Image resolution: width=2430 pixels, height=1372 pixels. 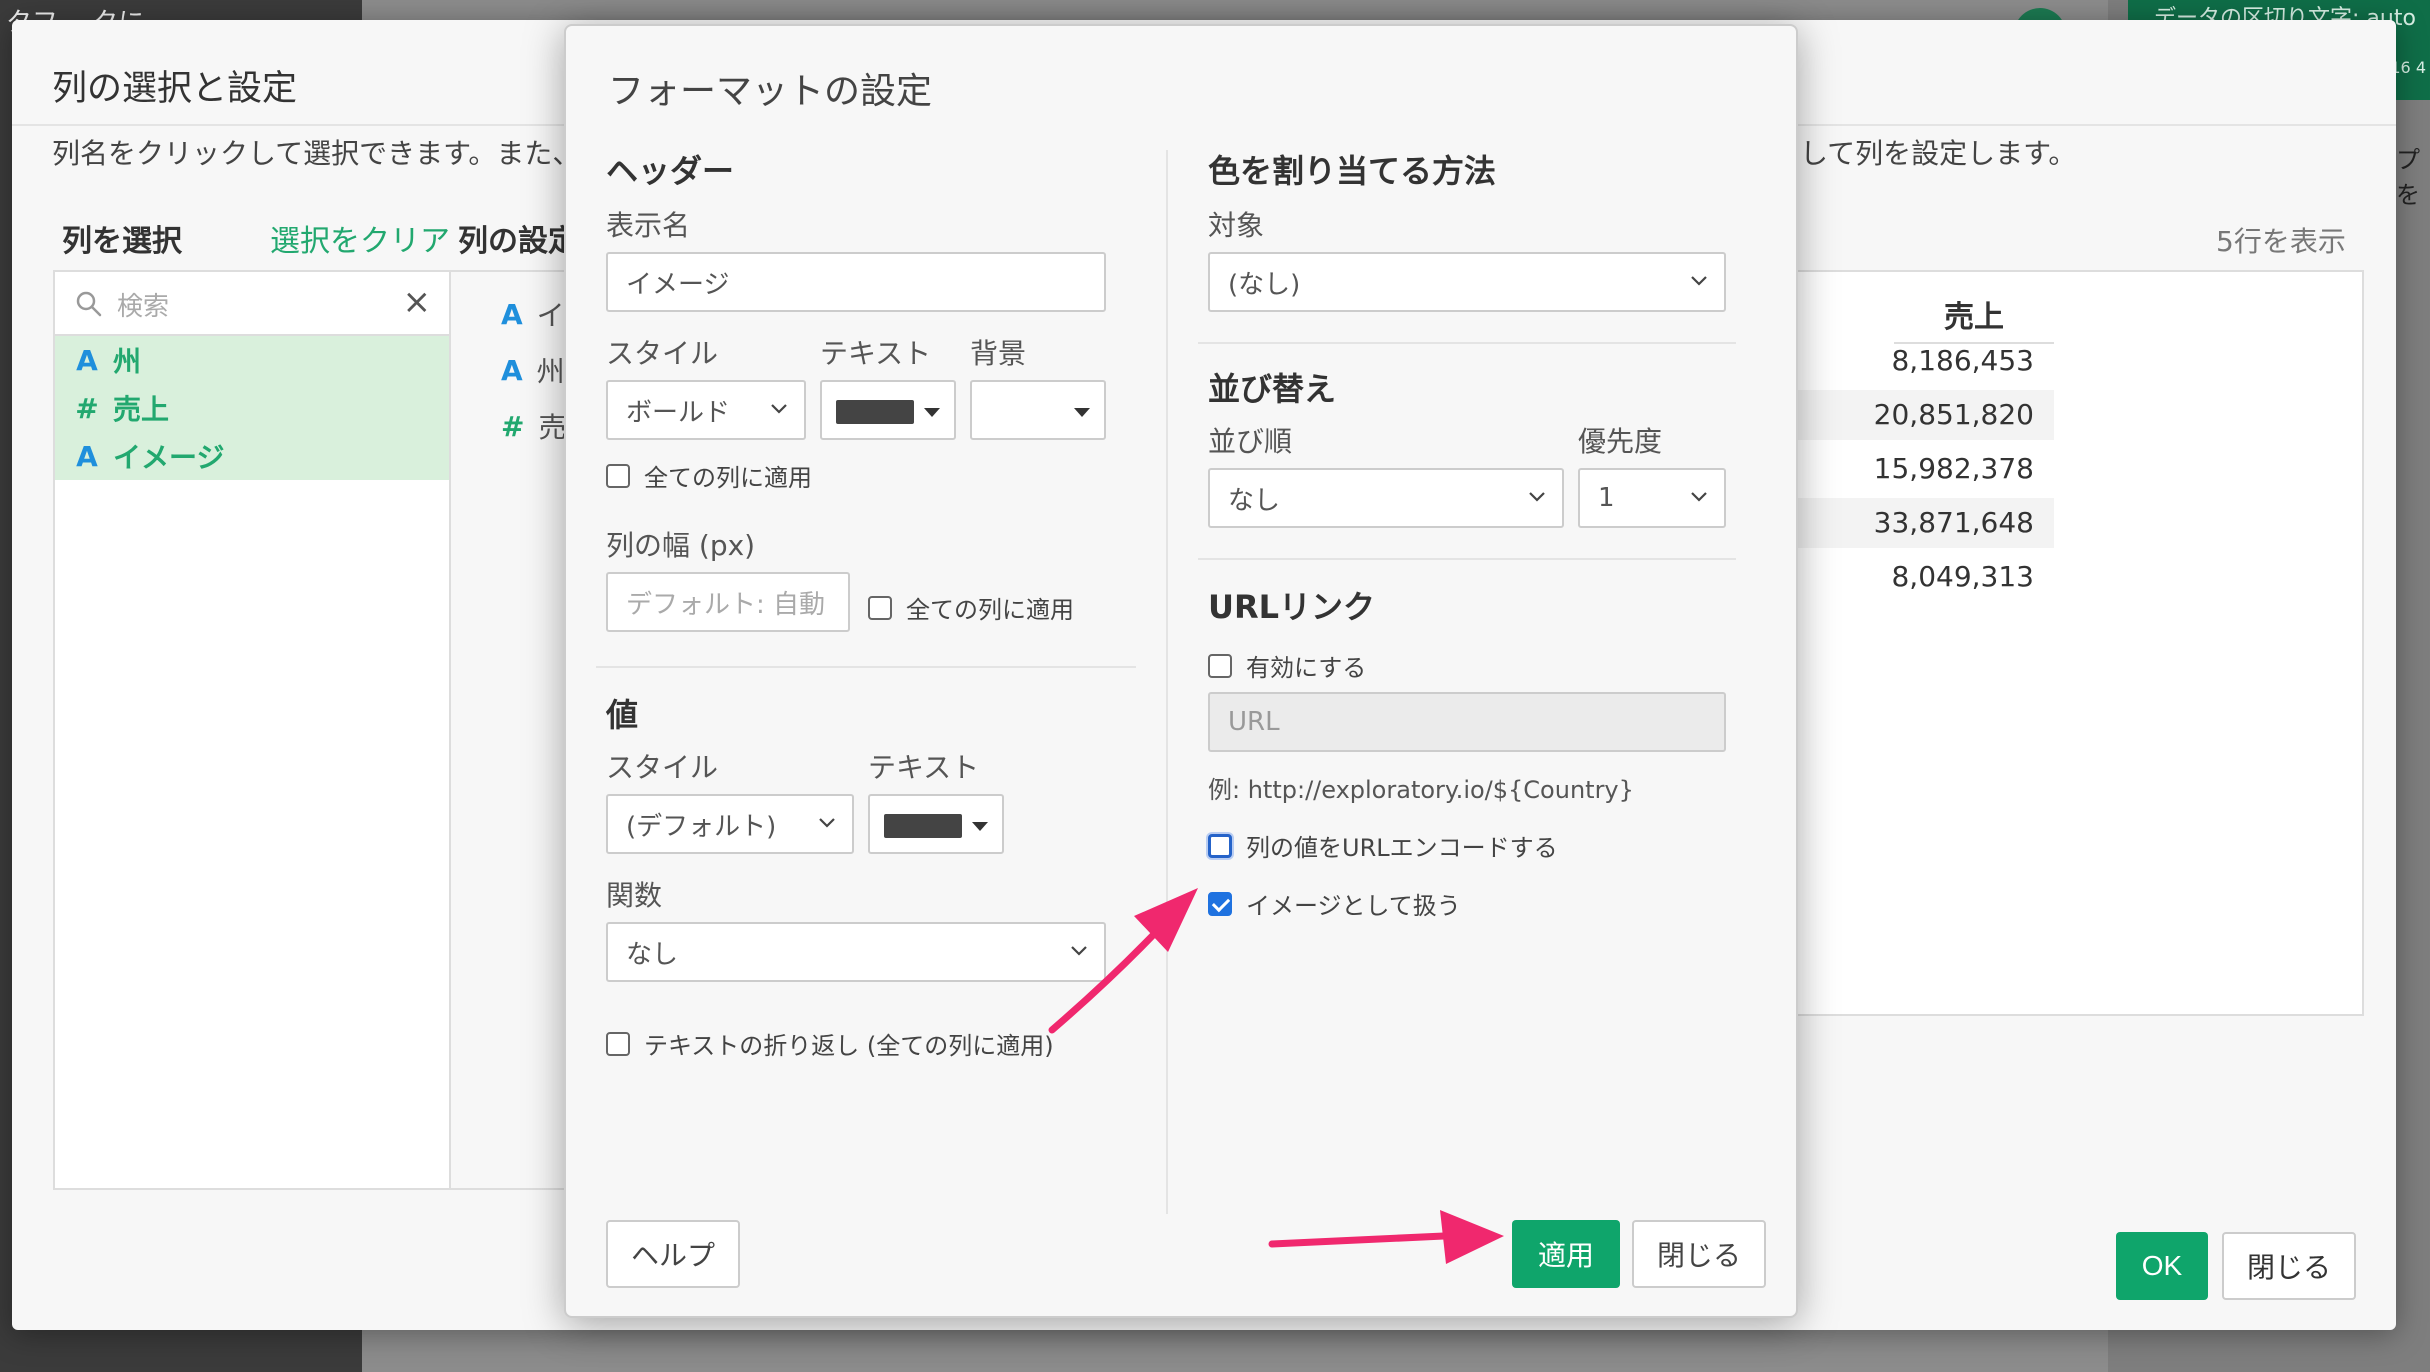 I want to click on config-item: # 売, so click(x=511, y=426).